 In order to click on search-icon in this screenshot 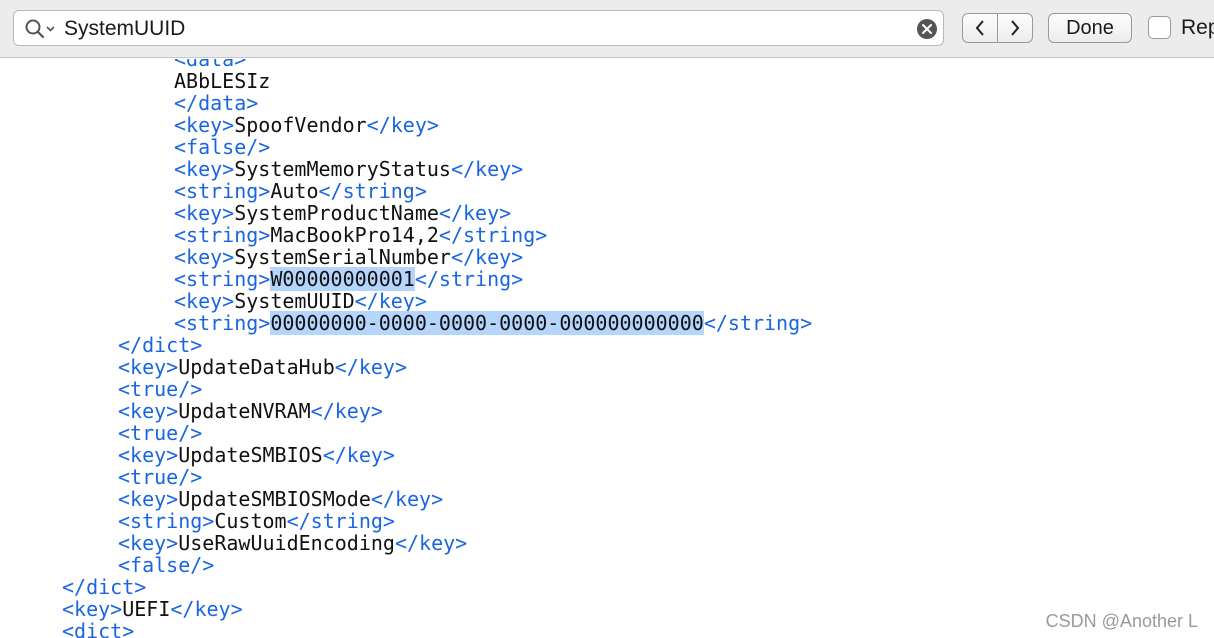, I will do `click(41, 29)`.